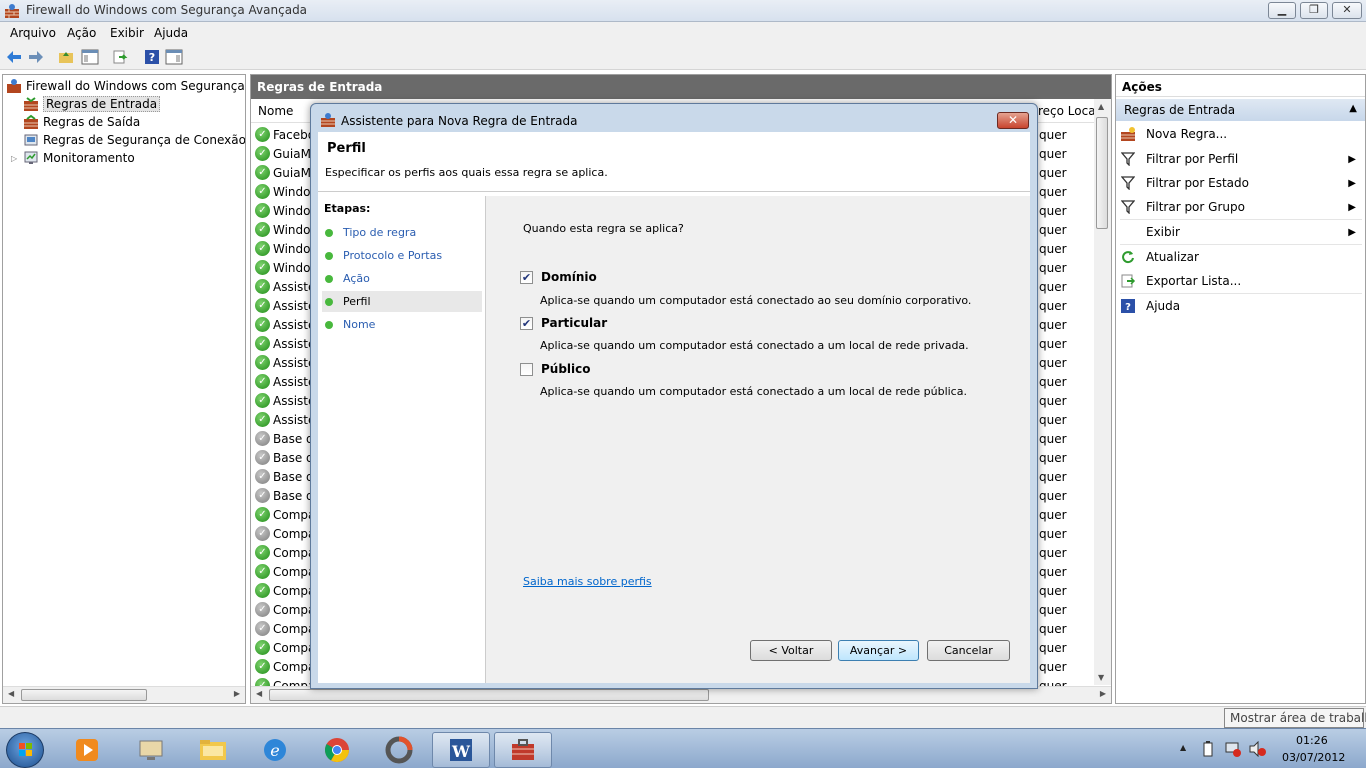  I want to click on volume-muted-icon, so click(1257, 749).